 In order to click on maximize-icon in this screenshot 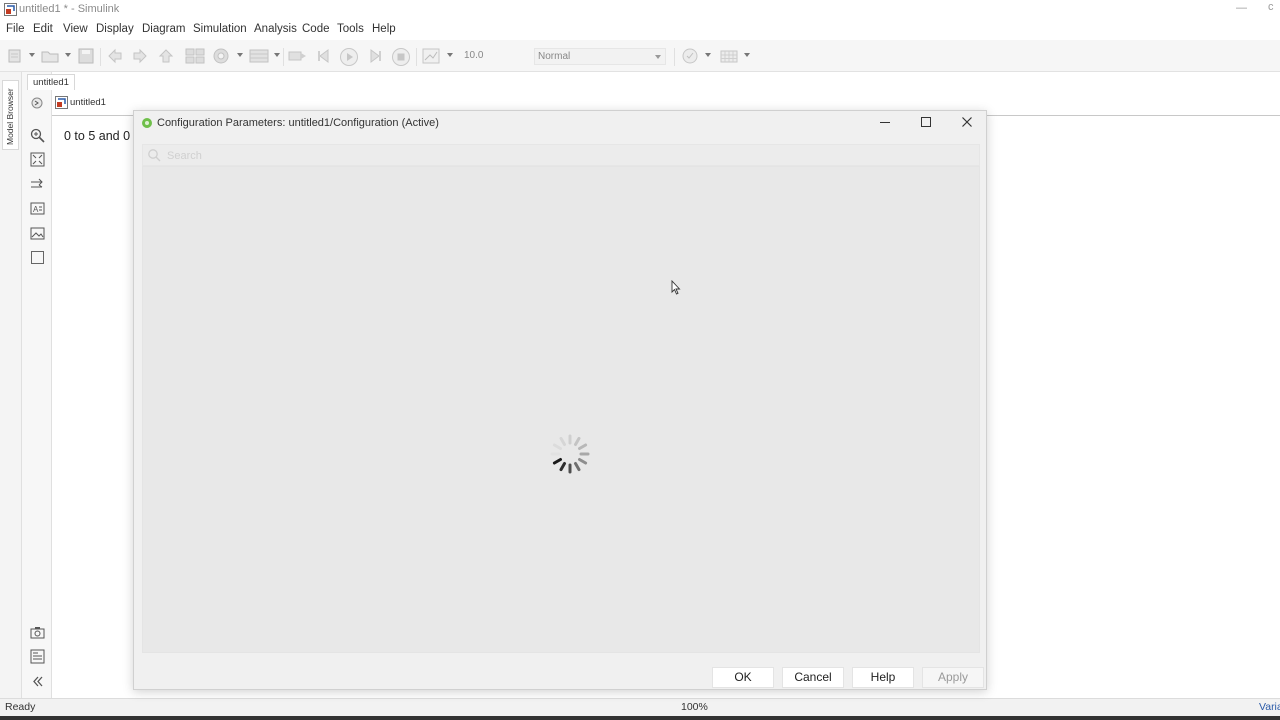, I will do `click(926, 122)`.